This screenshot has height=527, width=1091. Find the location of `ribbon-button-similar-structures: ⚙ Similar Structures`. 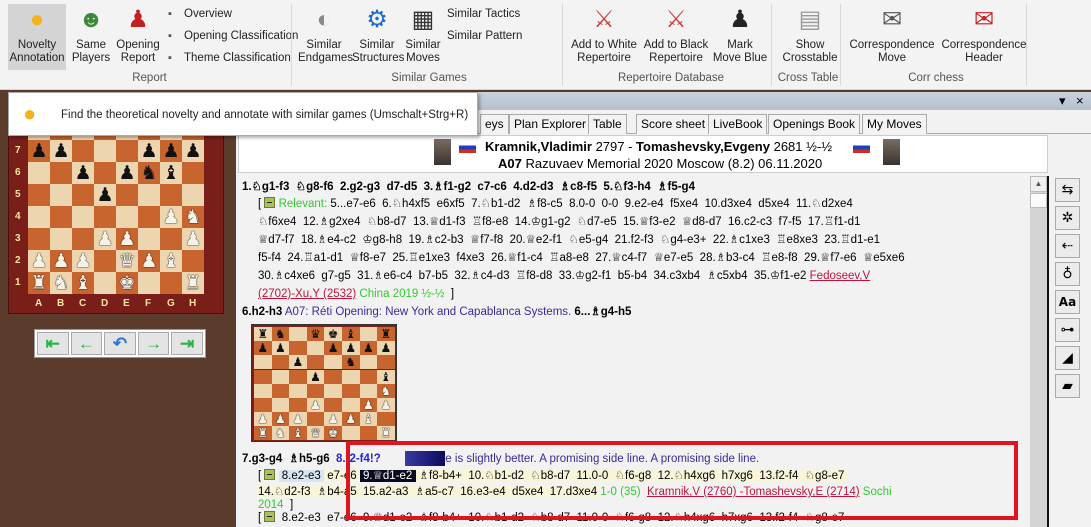

ribbon-button-similar-structures: ⚙ Similar Structures is located at coordinates (378, 37).